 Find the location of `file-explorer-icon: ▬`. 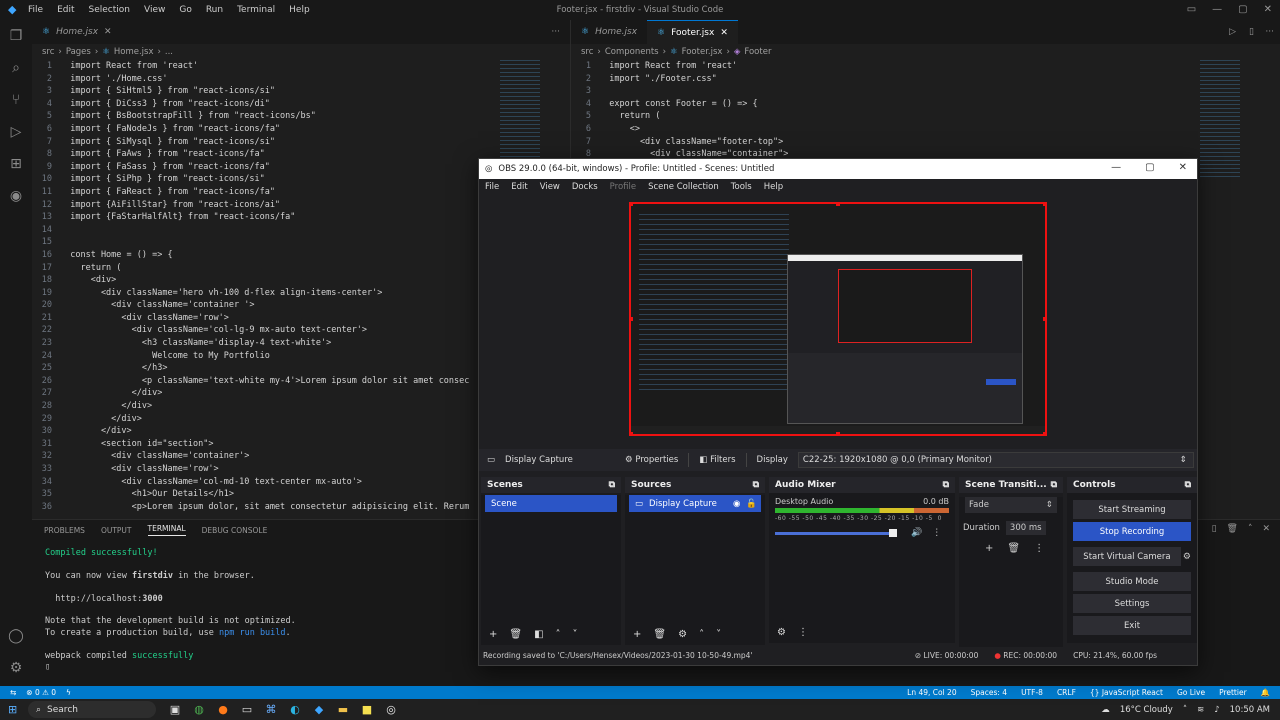

file-explorer-icon: ▬ is located at coordinates (343, 710).